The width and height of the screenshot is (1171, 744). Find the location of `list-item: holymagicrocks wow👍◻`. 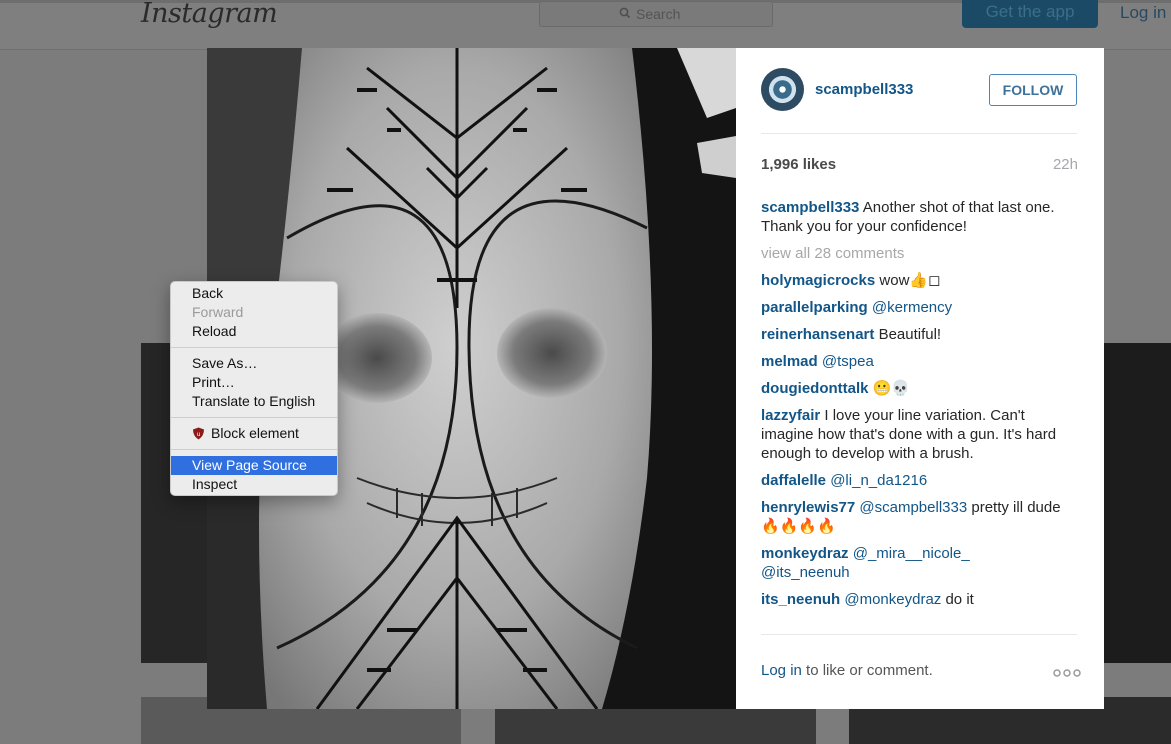

list-item: holymagicrocks wow👍◻ is located at coordinates (911, 280).